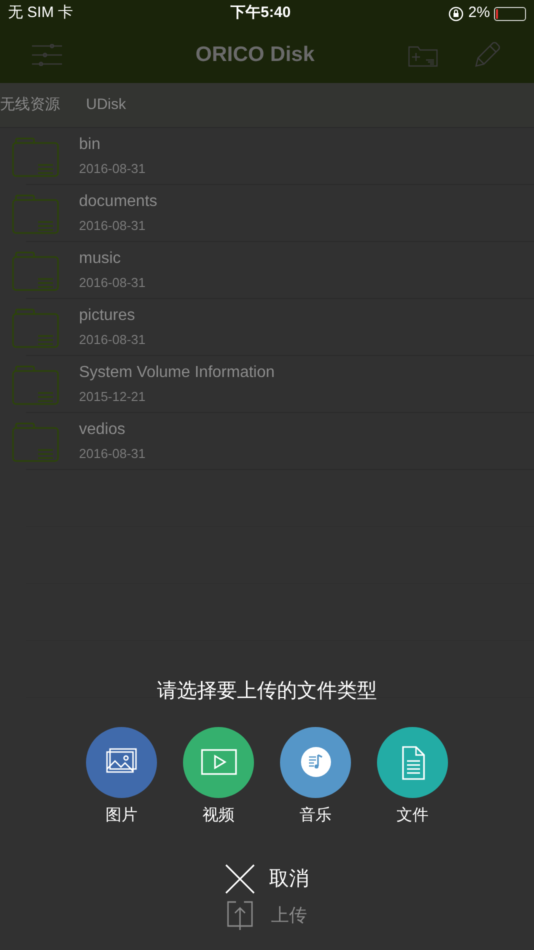  Describe the element at coordinates (255, 55) in the screenshot. I see `app-title: ORICO Disk` at that location.